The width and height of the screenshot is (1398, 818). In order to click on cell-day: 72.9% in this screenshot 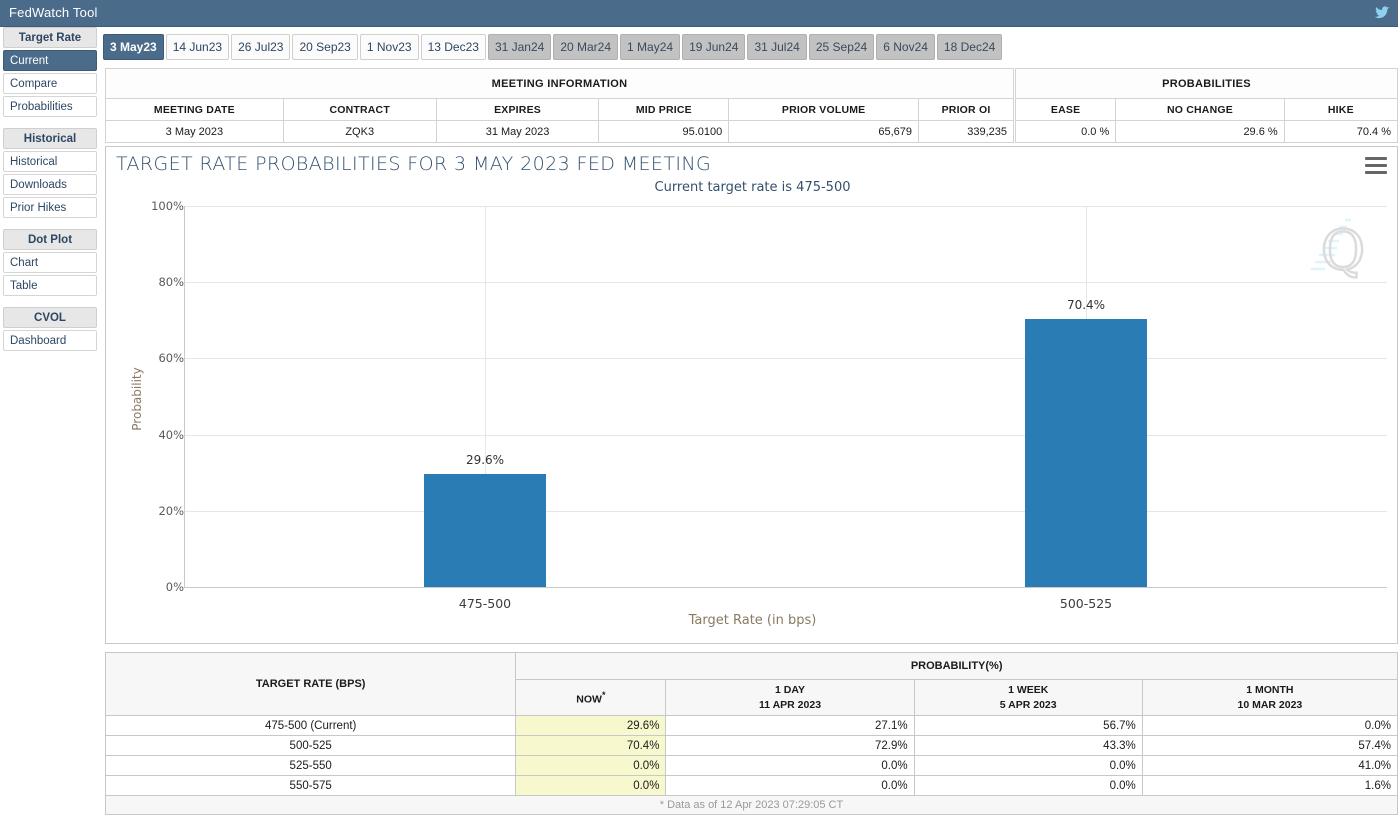, I will do `click(790, 745)`.